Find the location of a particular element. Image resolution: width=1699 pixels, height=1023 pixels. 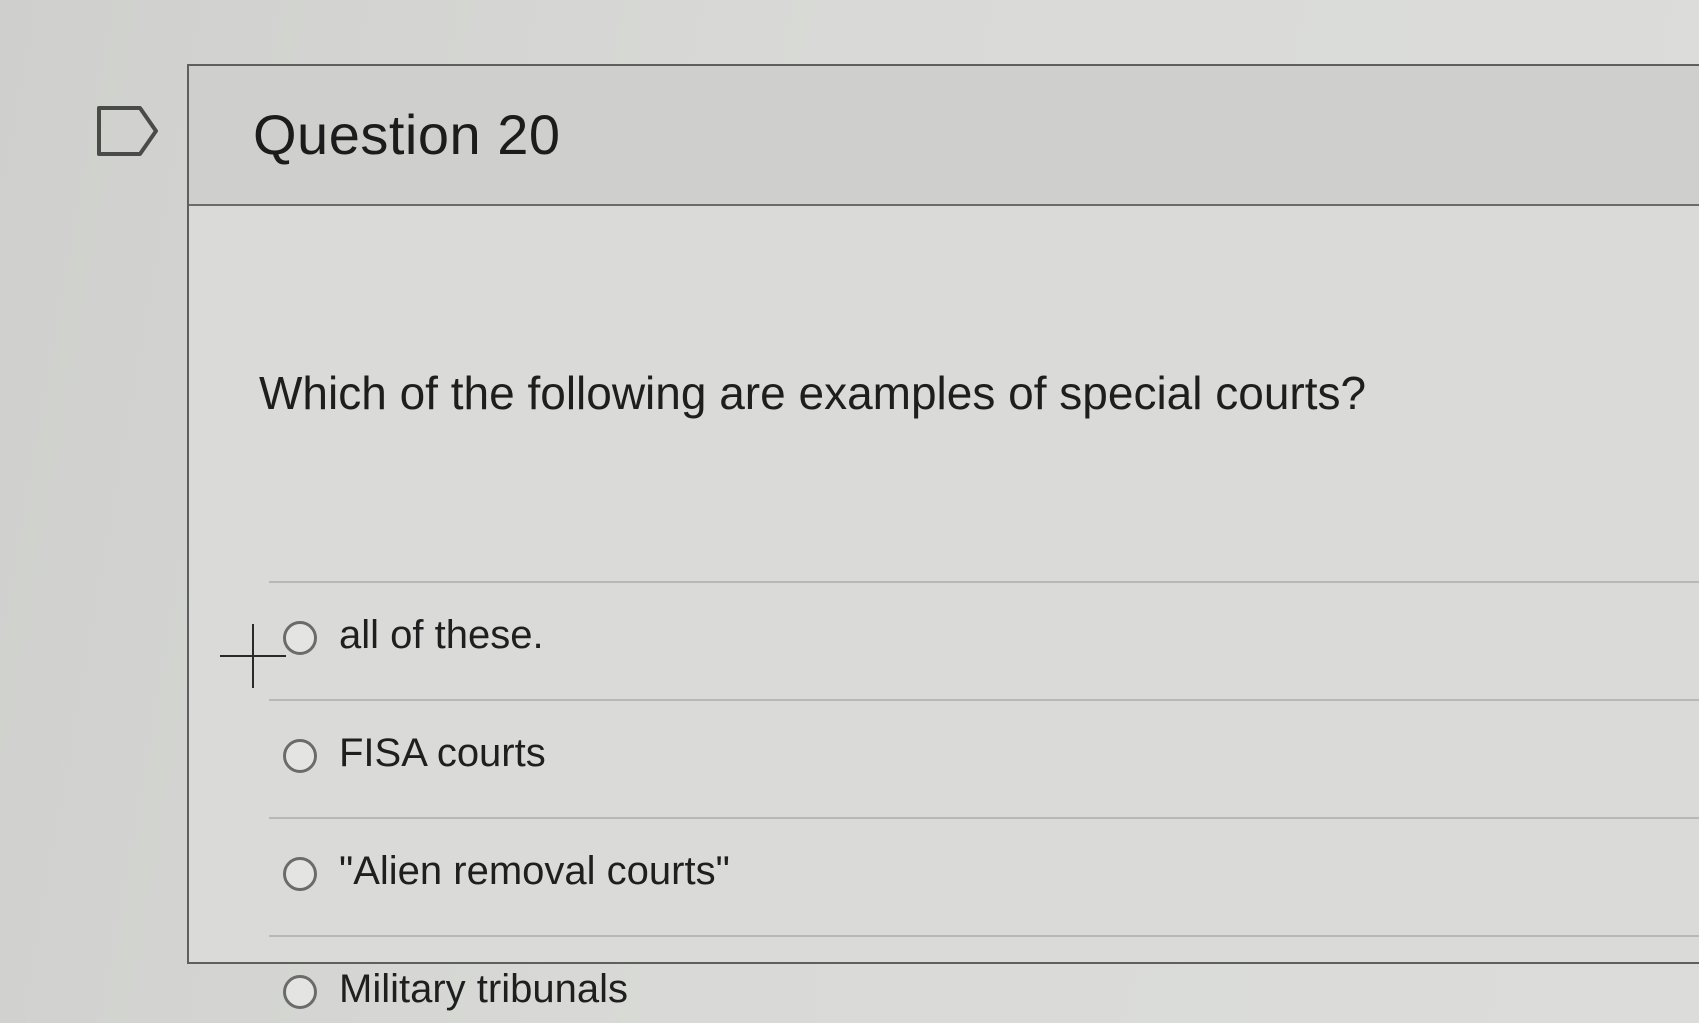

crosshair-cursor-icon is located at coordinates (253, 656).